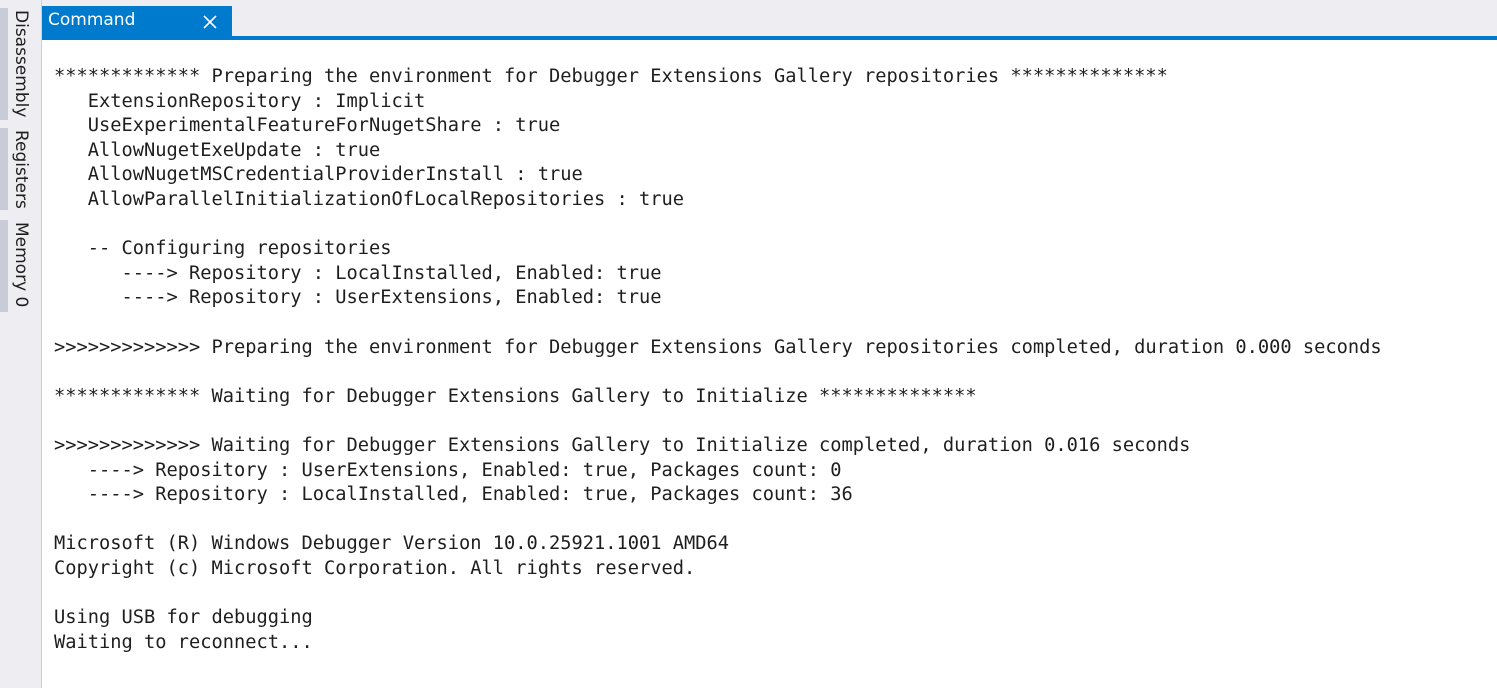 The height and width of the screenshot is (688, 1497). I want to click on tab-command-title: Command, so click(92, 20).